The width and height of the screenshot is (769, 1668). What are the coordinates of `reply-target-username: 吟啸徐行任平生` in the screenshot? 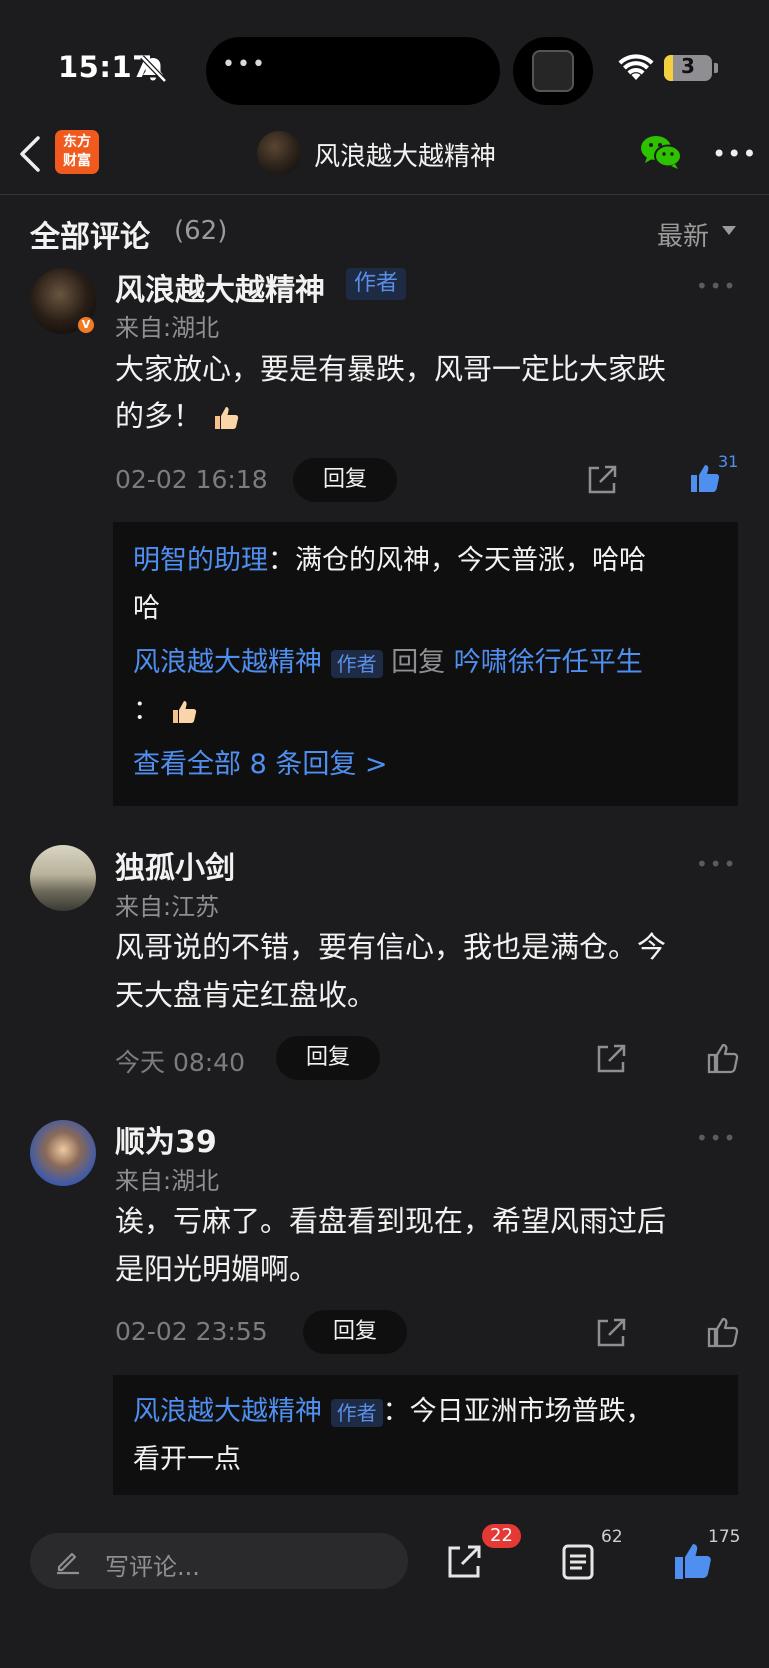 It's located at (548, 662).